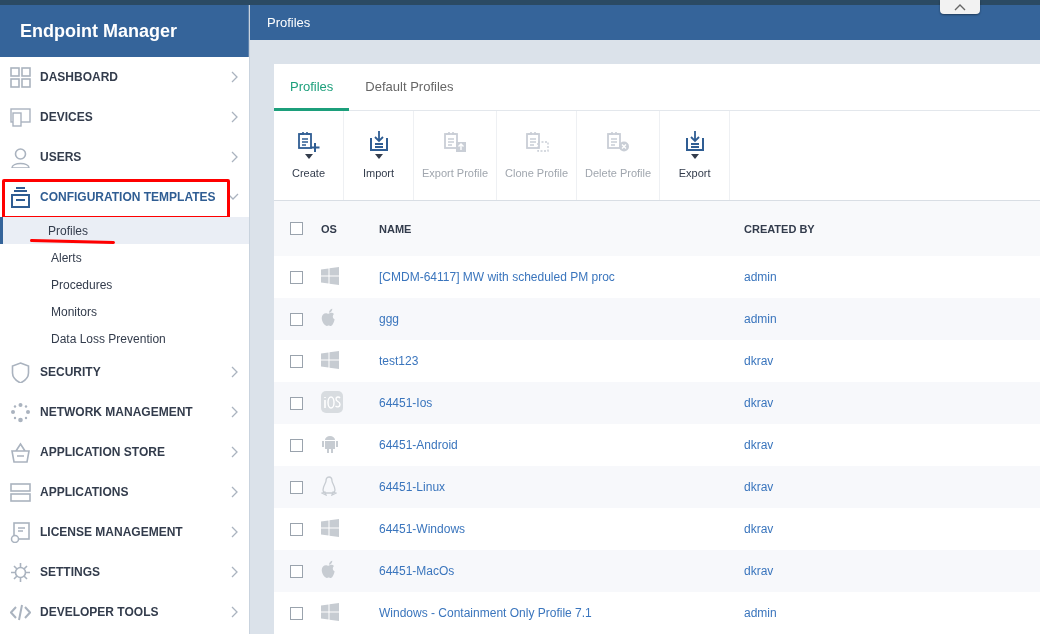  What do you see at coordinates (330, 443) in the screenshot?
I see `android-logo-icon` at bounding box center [330, 443].